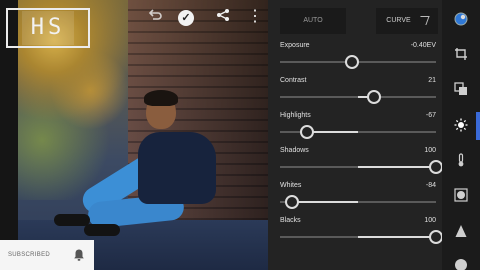 The image size is (480, 270). What do you see at coordinates (291, 185) in the screenshot?
I see `adjustment-name: Whites` at bounding box center [291, 185].